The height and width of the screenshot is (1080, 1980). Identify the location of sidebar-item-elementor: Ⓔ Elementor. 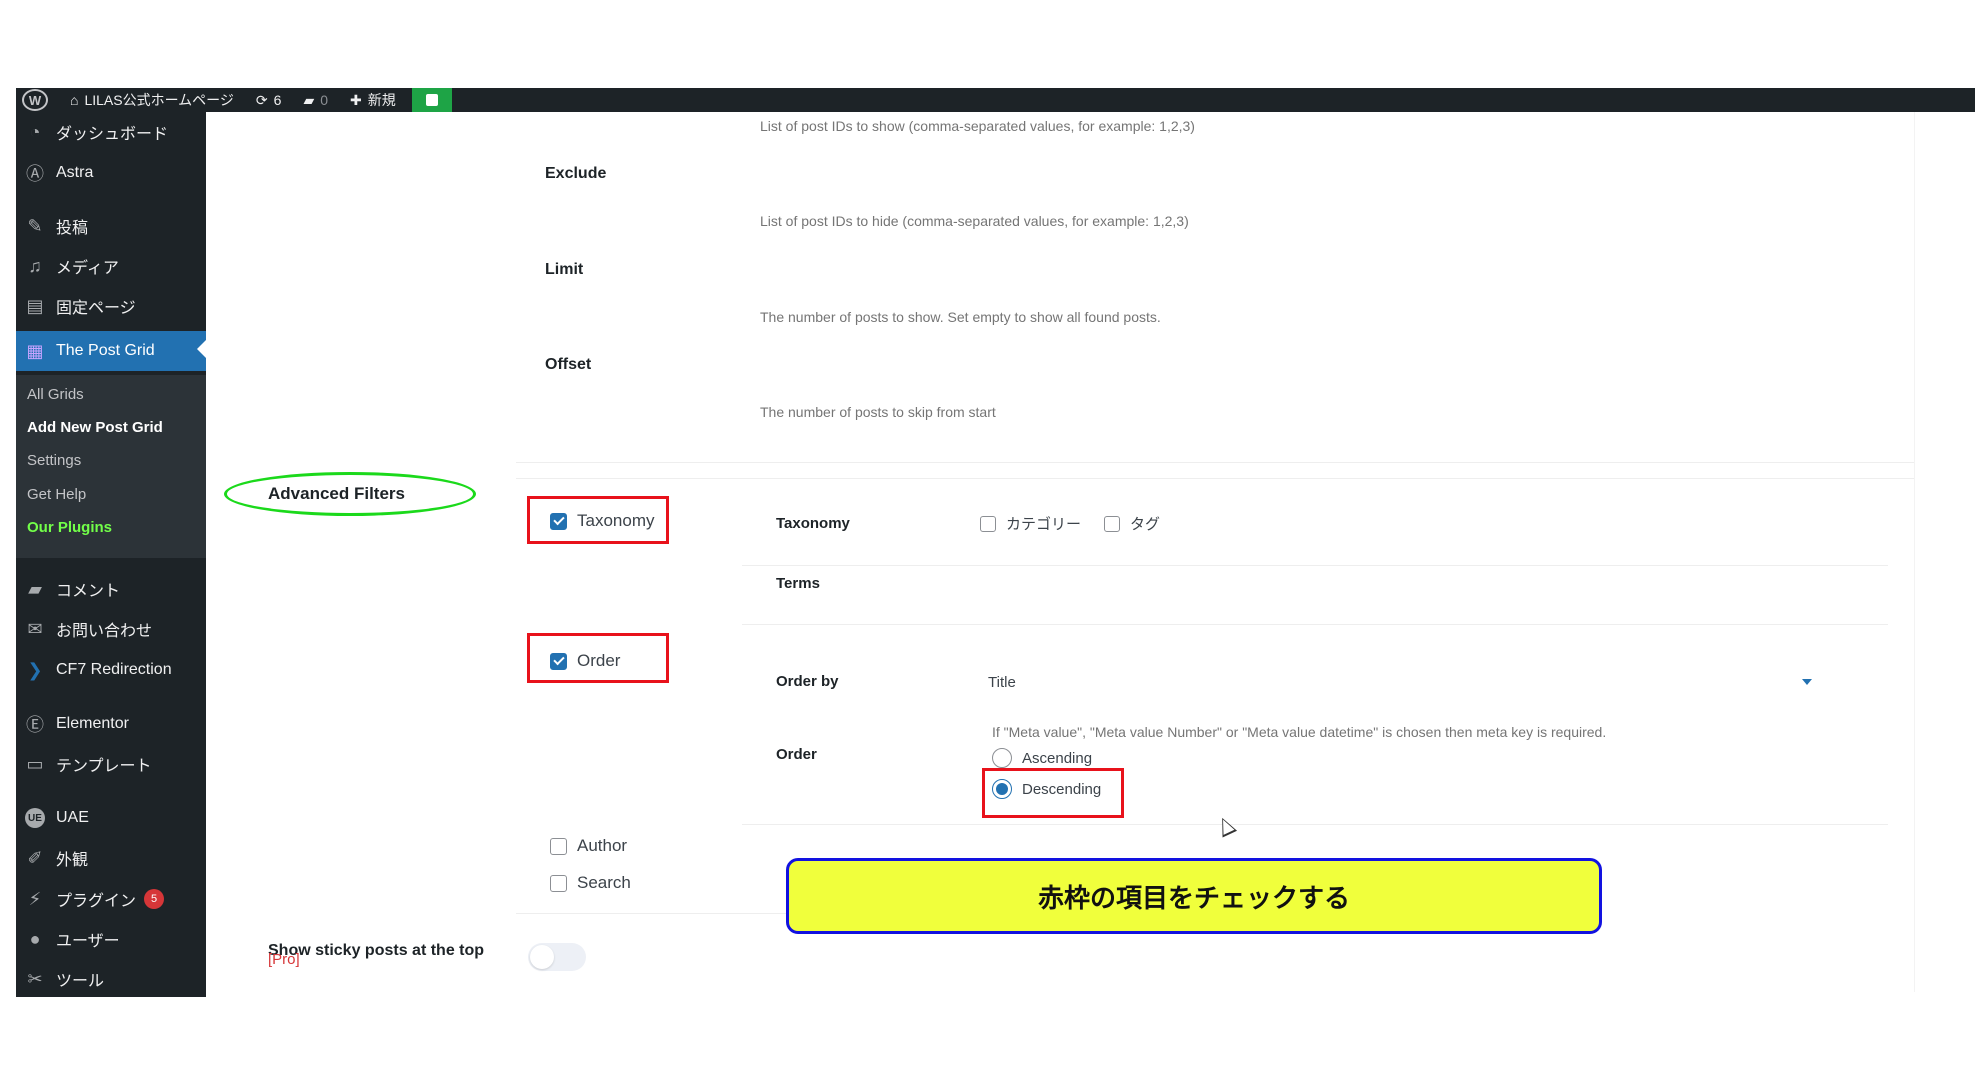
(111, 724).